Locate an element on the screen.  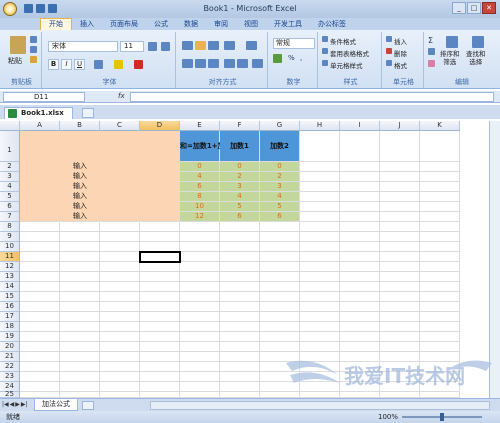
column-header-k: K is located at coordinates (440, 126).